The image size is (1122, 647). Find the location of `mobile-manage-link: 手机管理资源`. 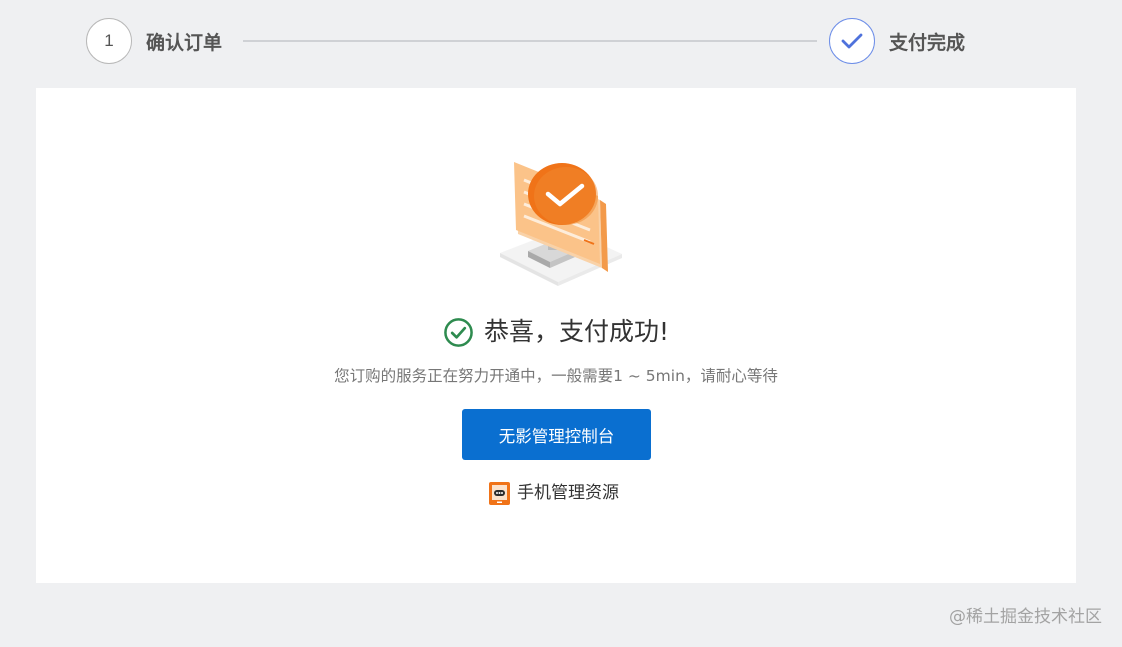

mobile-manage-link: 手机管理资源 is located at coordinates (553, 493).